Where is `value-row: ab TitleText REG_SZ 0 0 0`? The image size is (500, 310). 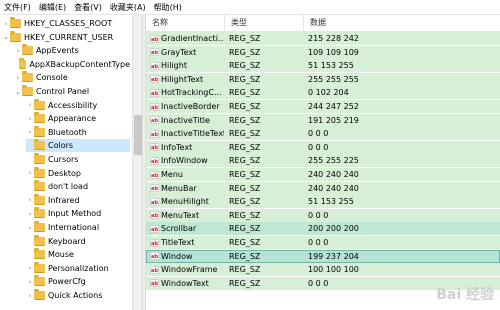 value-row: ab TitleText REG_SZ 0 0 0 is located at coordinates (323, 242).